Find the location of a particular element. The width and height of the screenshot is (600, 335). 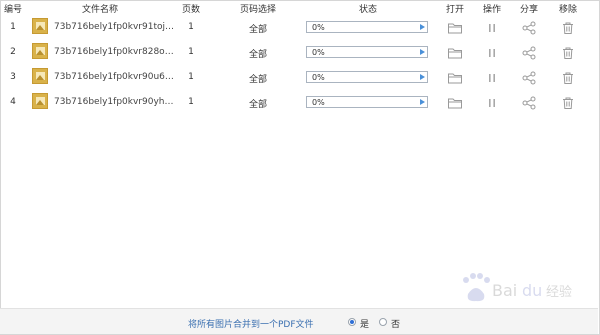

merge-label: 将所有图片合并到一个PDF文件 is located at coordinates (251, 325).